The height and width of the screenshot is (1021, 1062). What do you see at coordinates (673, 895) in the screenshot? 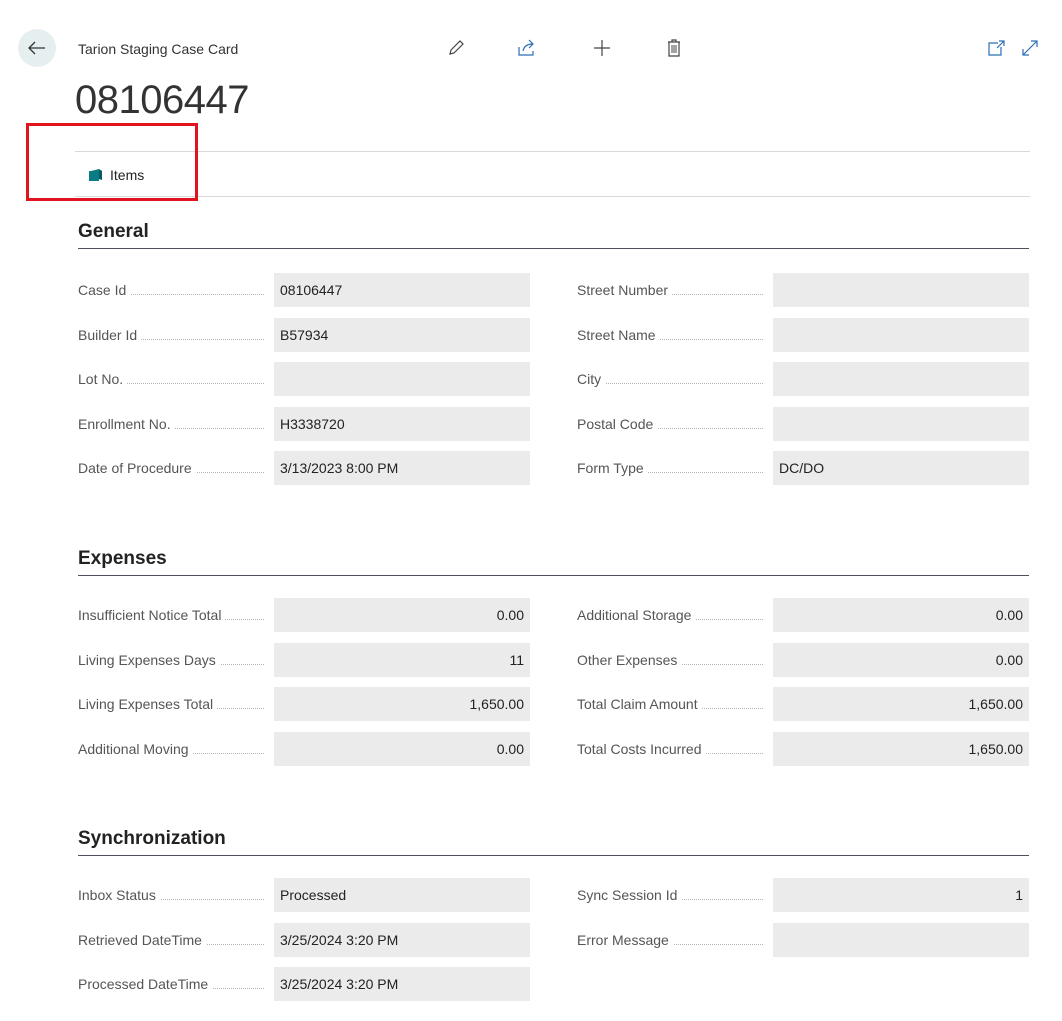
I see `field-label: Sync Session Id` at bounding box center [673, 895].